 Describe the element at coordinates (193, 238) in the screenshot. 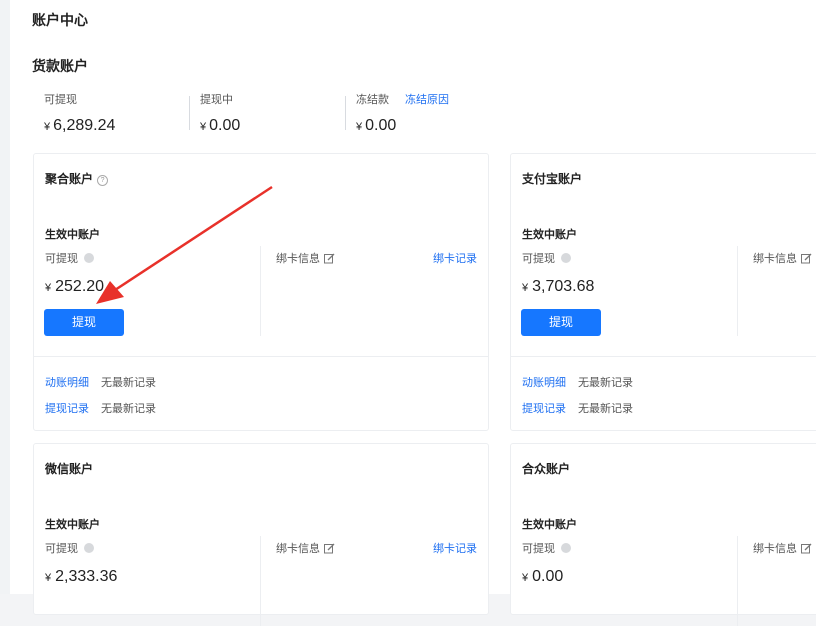

I see `arrow-shaft` at that location.